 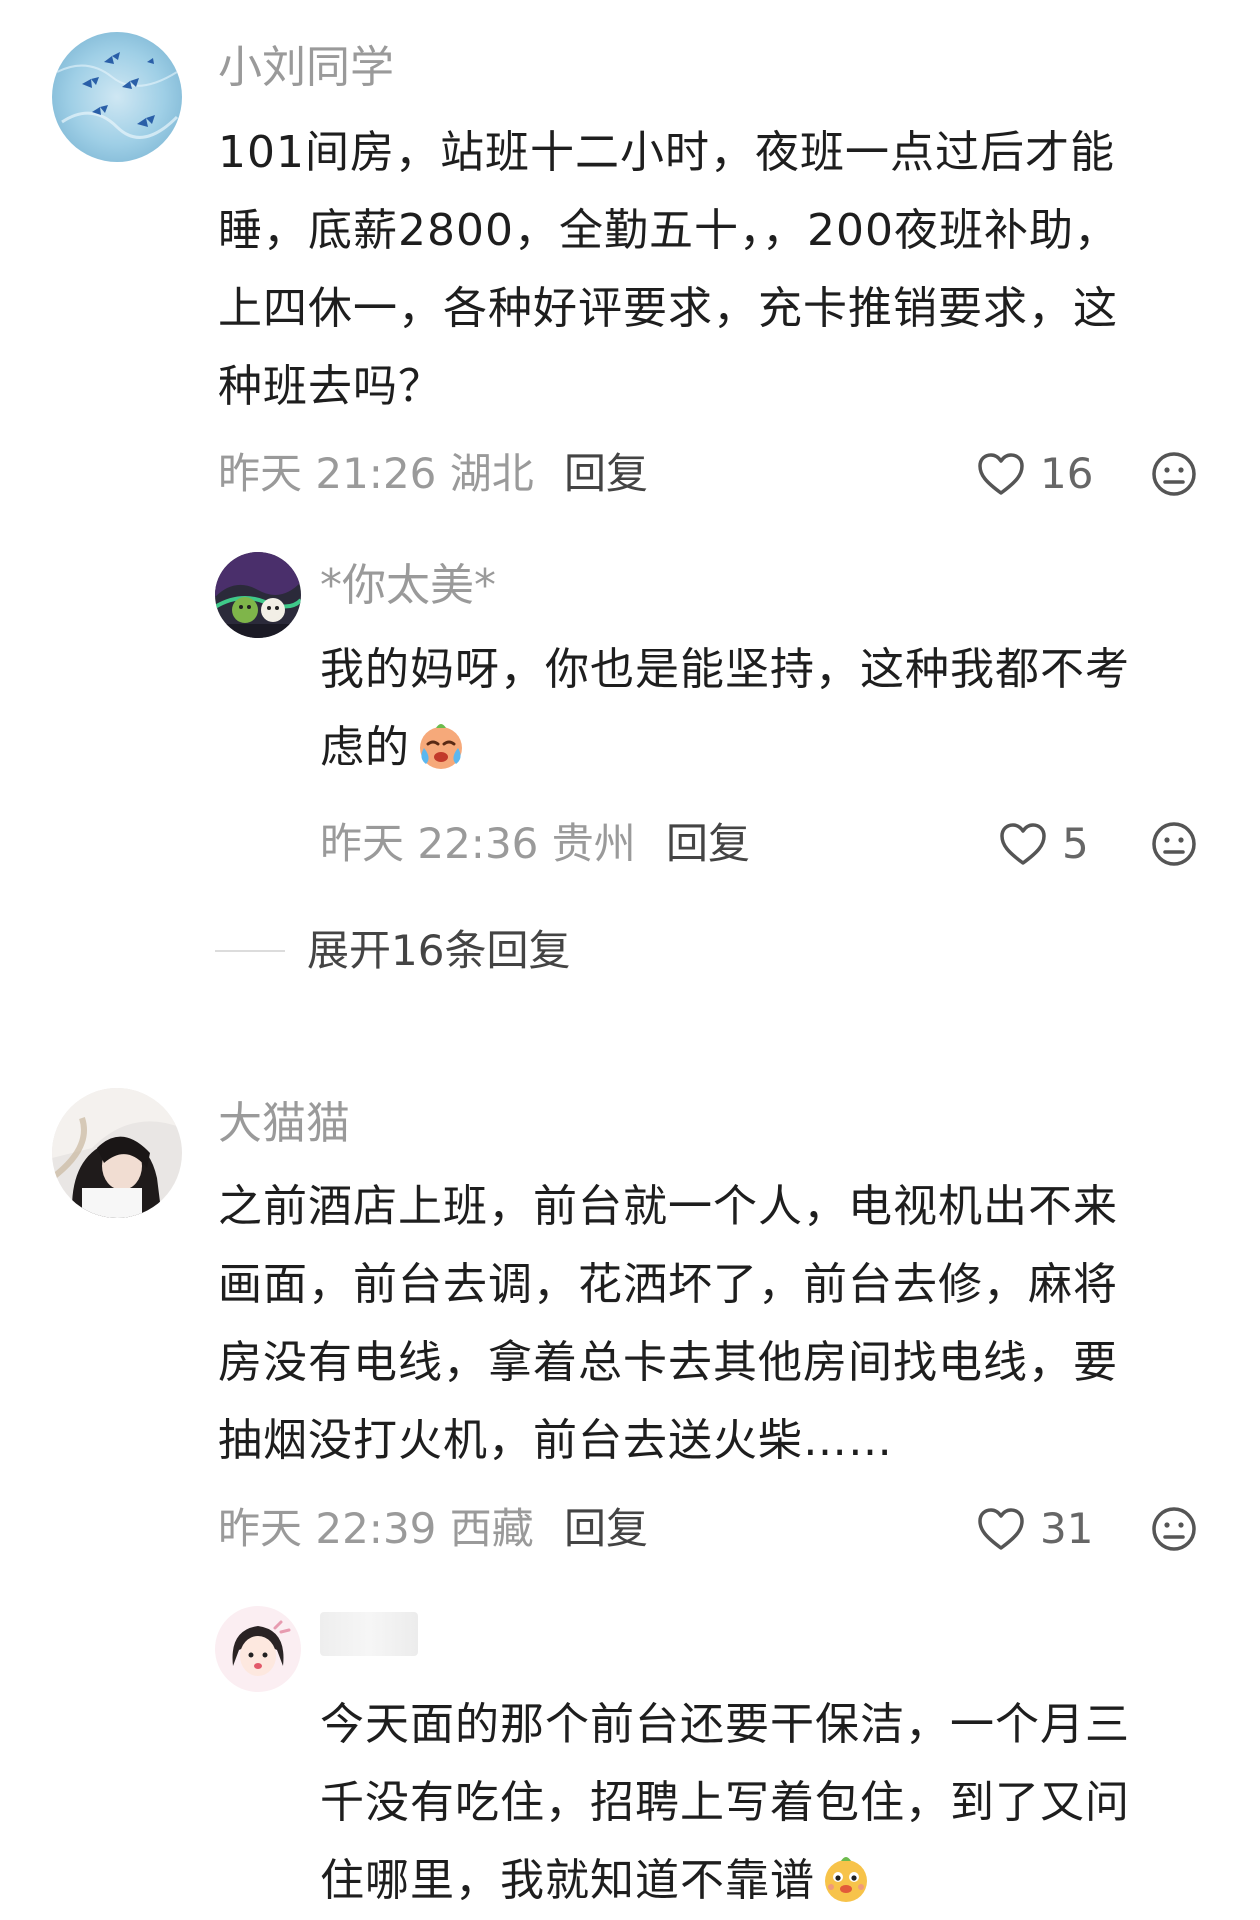 I want to click on like-button: 31, so click(x=1034, y=1529).